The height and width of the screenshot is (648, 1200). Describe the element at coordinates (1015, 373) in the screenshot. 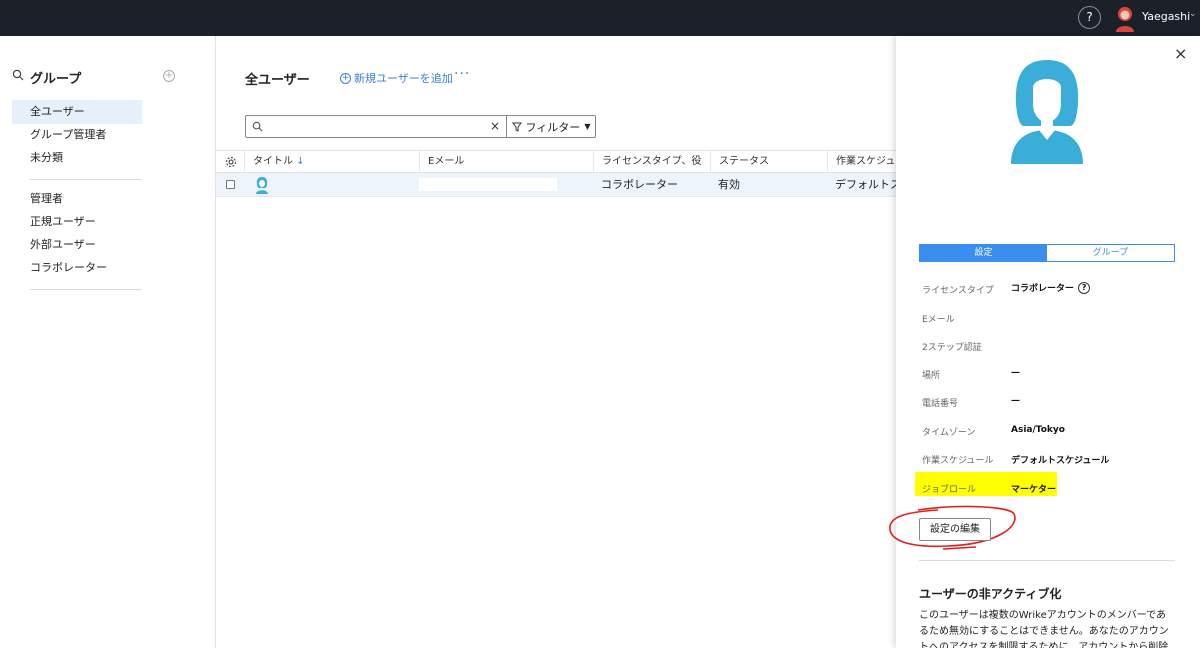

I see `location-value: —` at that location.